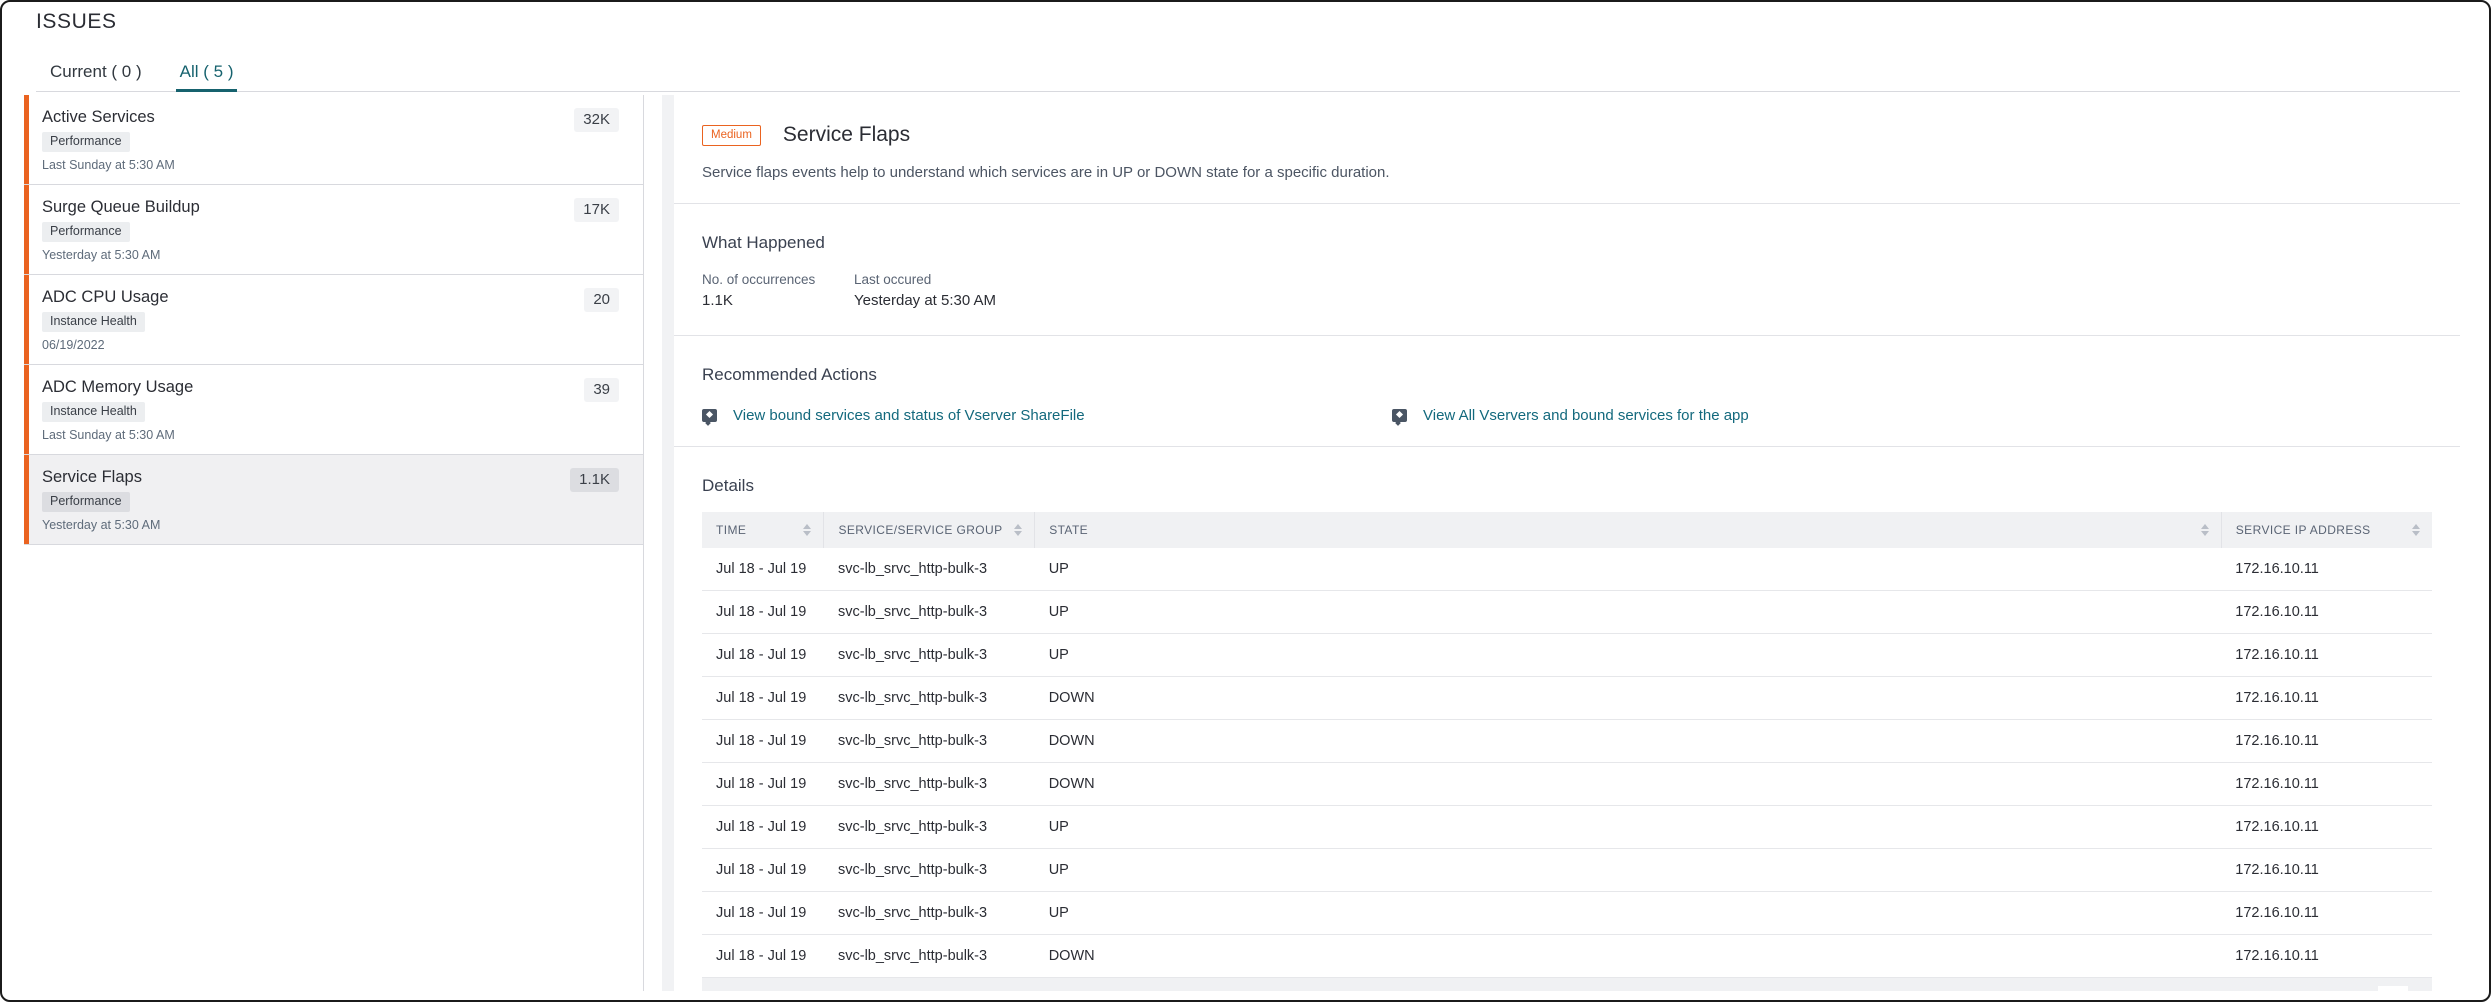  I want to click on column-header-label: SERVICE/SERVICE GROUP, so click(920, 530).